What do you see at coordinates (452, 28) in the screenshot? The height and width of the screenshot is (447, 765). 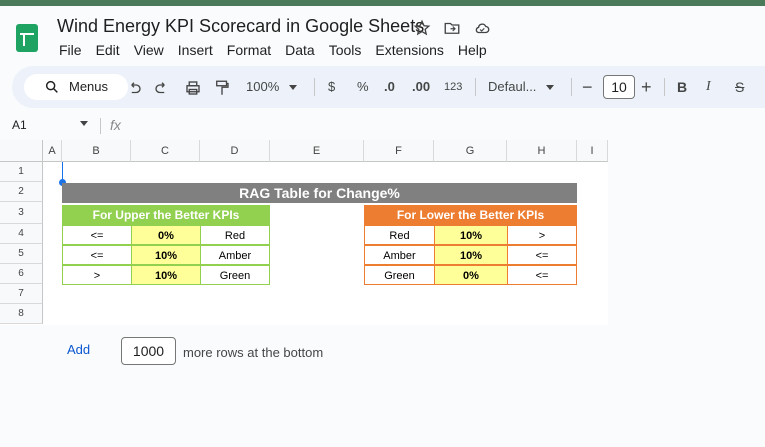 I see `move-folder-icon` at bounding box center [452, 28].